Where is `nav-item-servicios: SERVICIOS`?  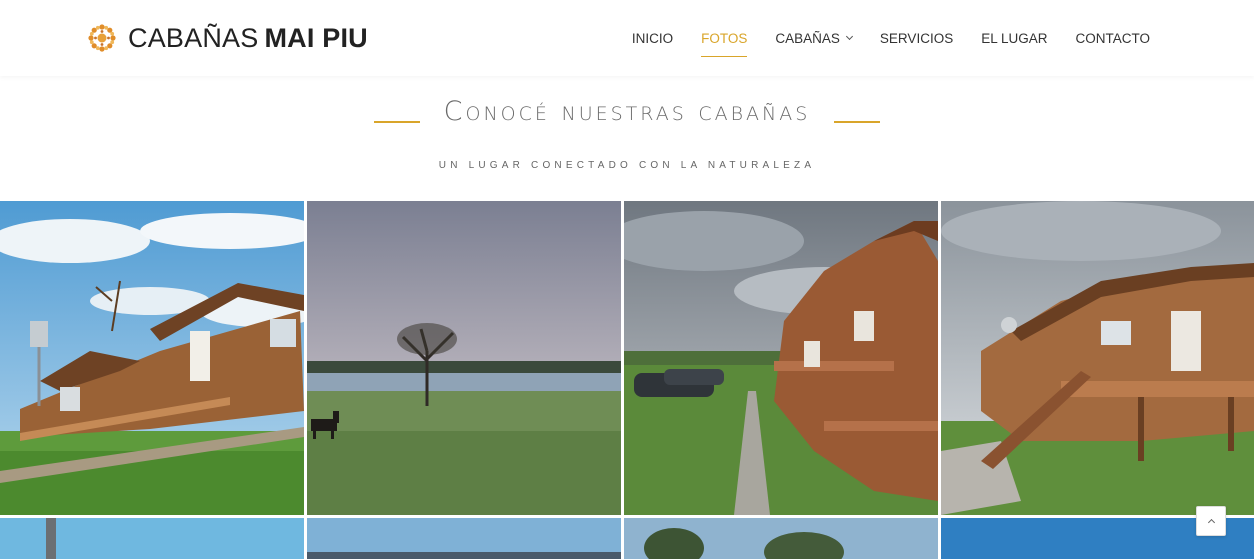
nav-item-servicios: SERVICIOS is located at coordinates (916, 38).